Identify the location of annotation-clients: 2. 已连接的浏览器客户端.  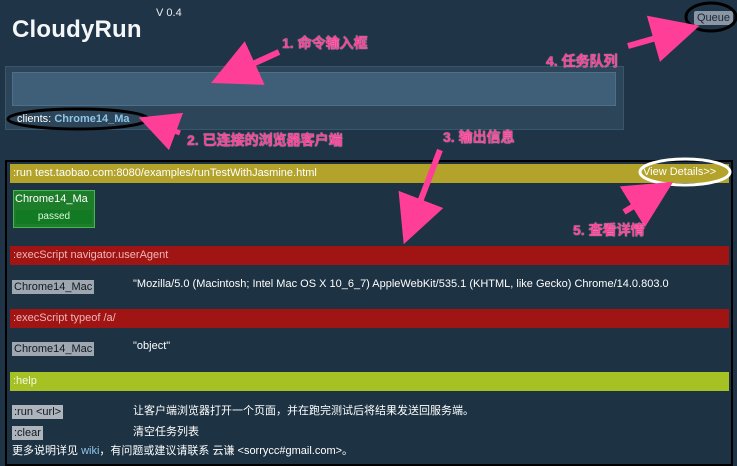
(265, 140).